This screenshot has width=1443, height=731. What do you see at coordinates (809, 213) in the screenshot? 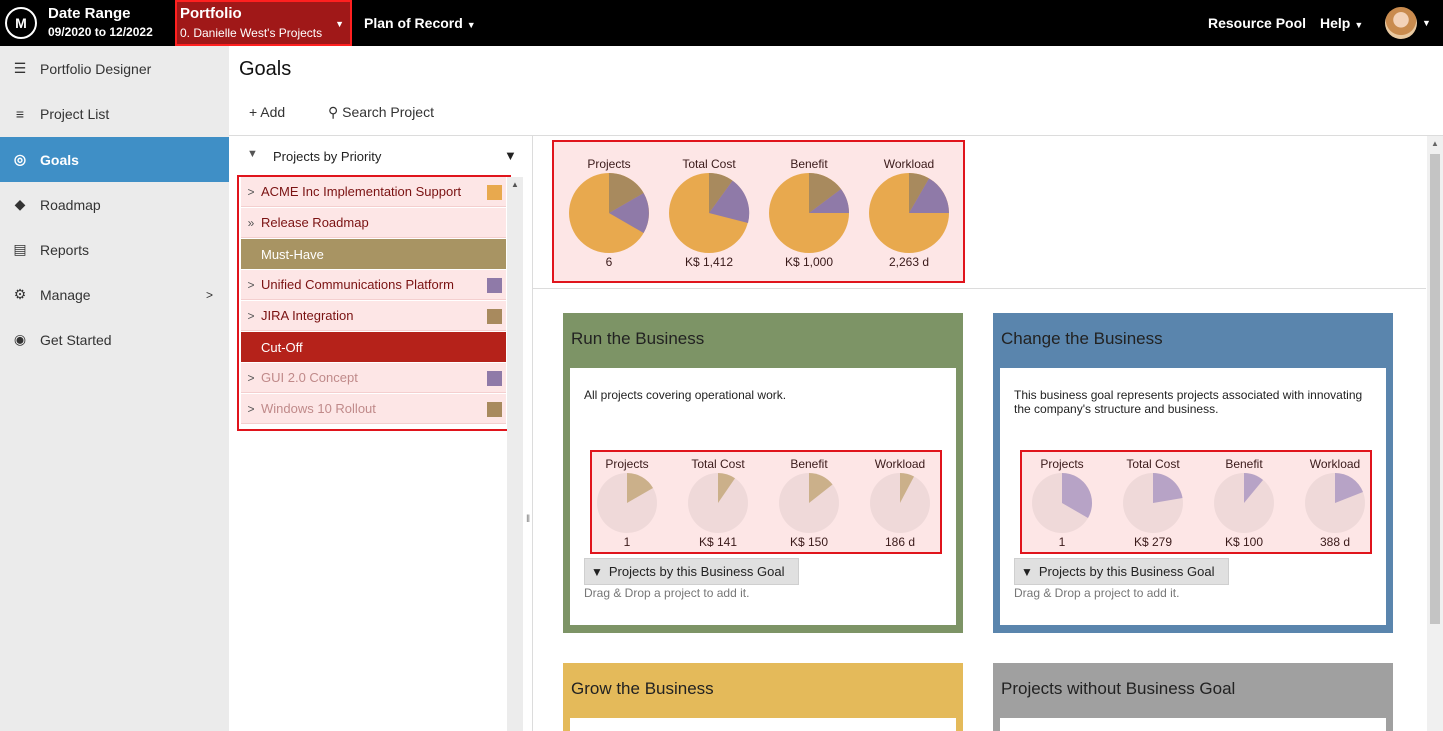
I see `metric-benefit: Benefit K$ 1,000` at bounding box center [809, 213].